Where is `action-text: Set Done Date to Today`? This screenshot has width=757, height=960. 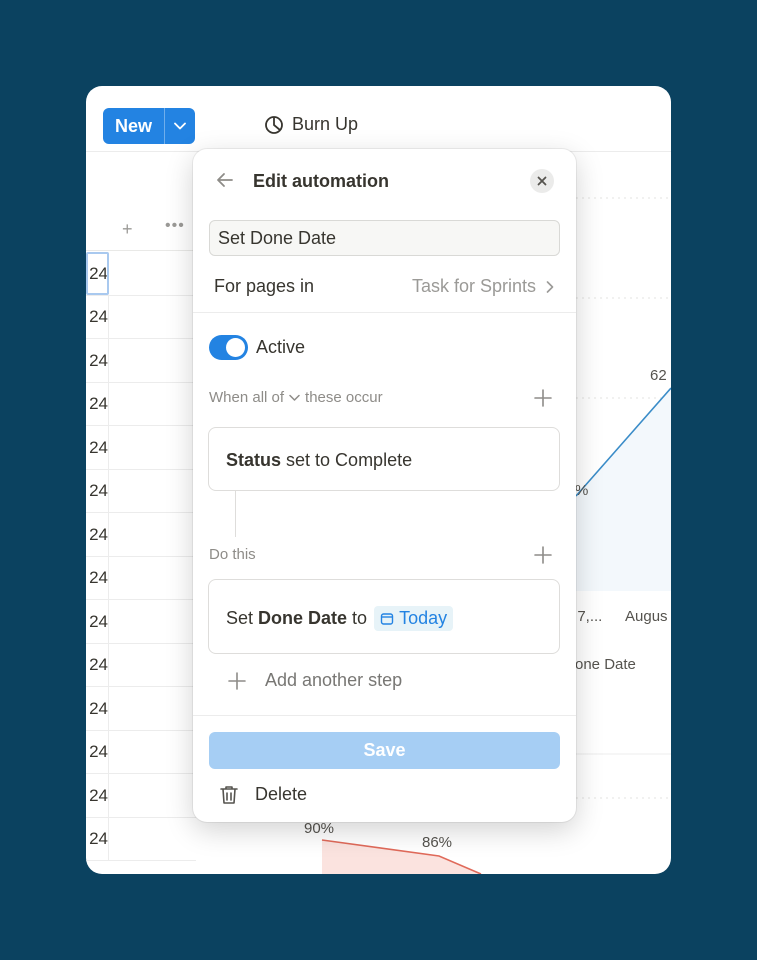
action-text: Set Done Date to Today is located at coordinates (340, 618).